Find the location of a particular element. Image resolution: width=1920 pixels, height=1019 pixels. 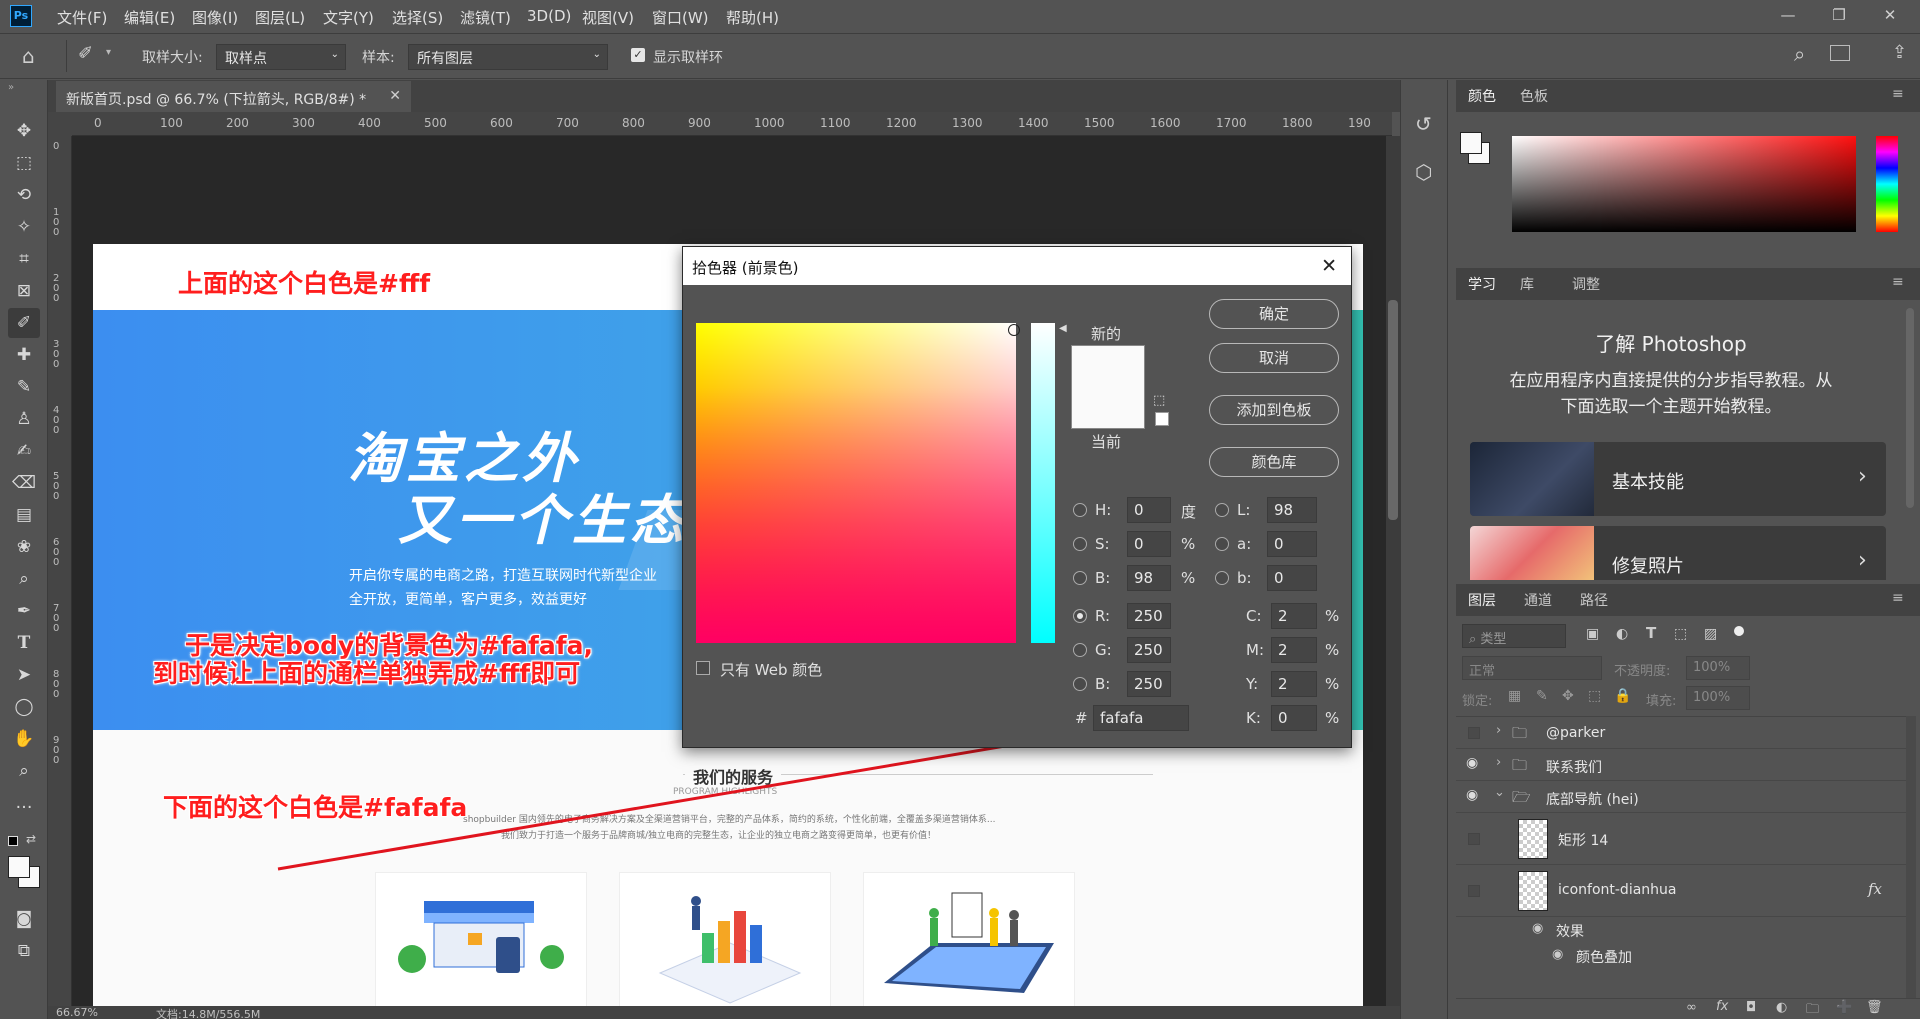

gradient-tool-icon: ▤ is located at coordinates (24, 515).